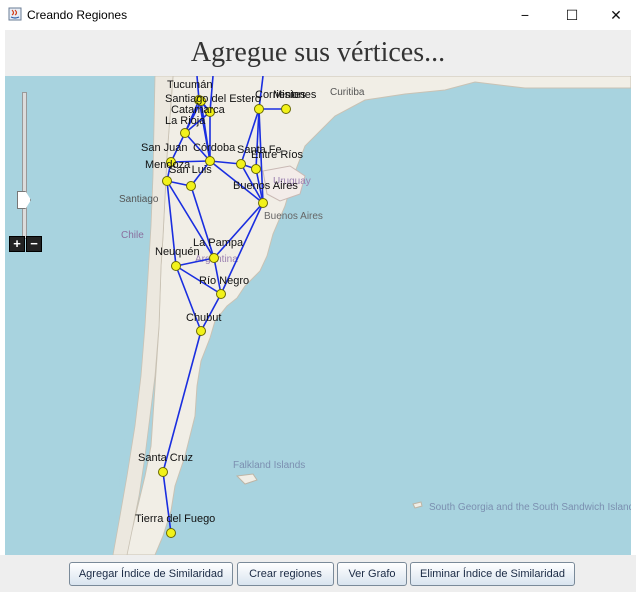 The width and height of the screenshot is (636, 592). Describe the element at coordinates (175, 519) in the screenshot. I see `vertex-label: Tierra del Fuego` at that location.